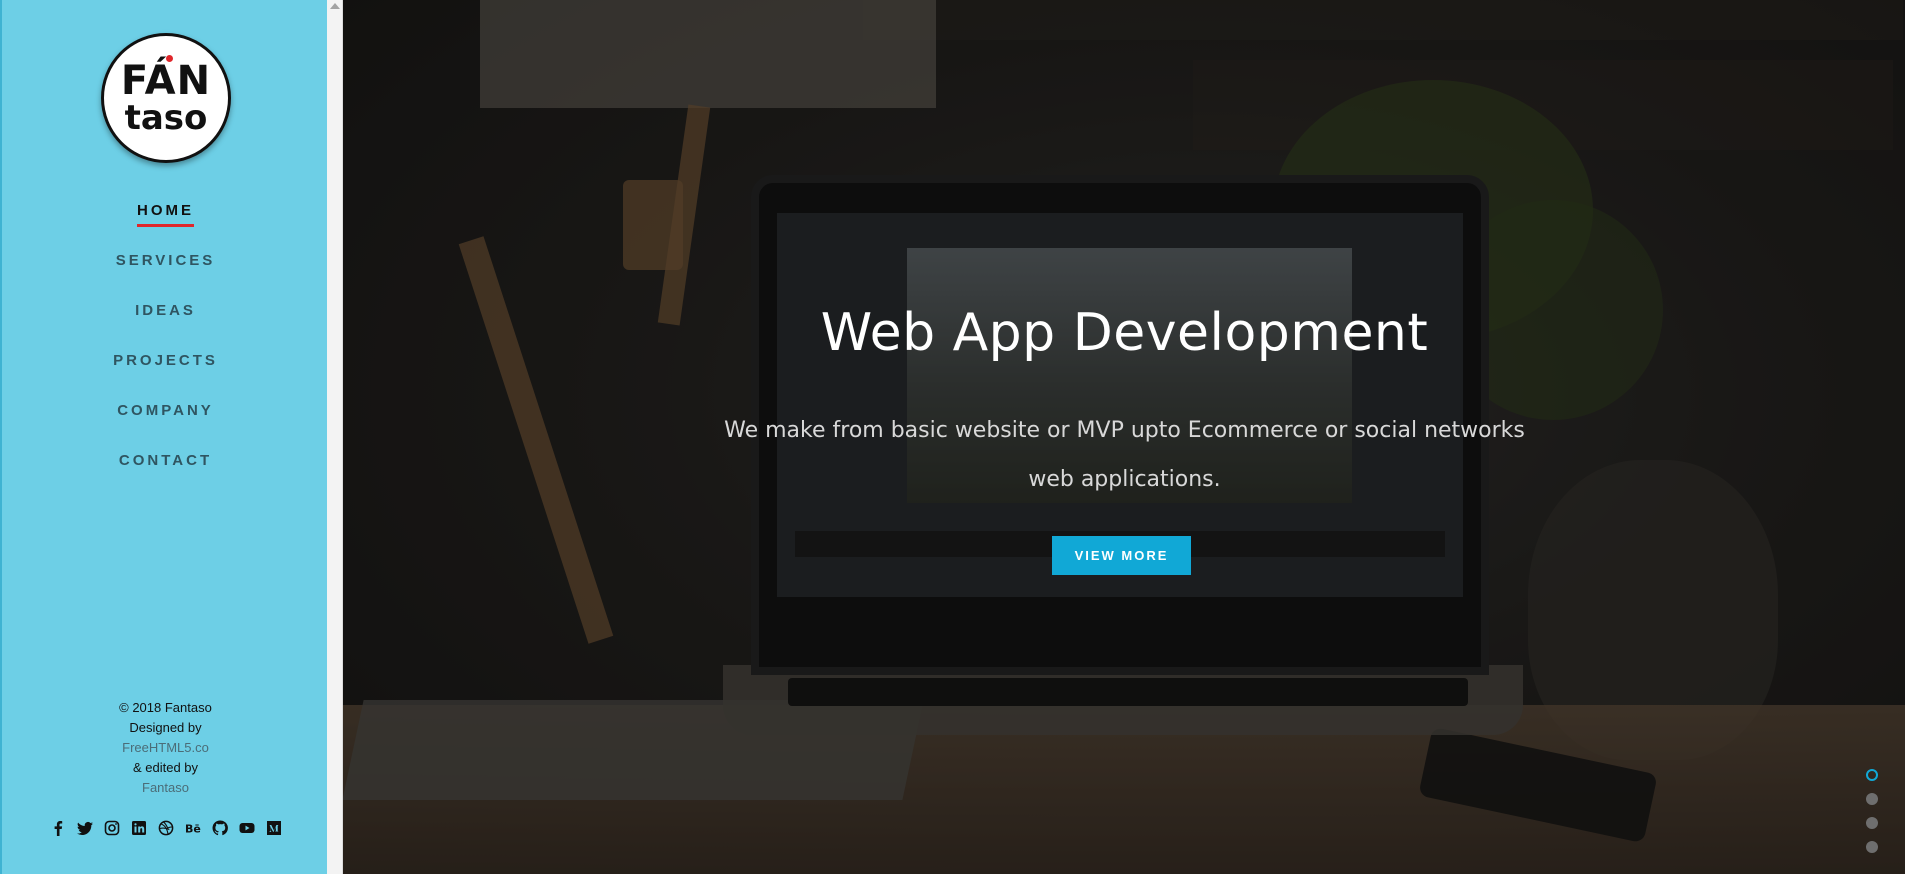 This screenshot has width=1905, height=874. What do you see at coordinates (165, 727) in the screenshot?
I see `designed-by-text: Designed by` at bounding box center [165, 727].